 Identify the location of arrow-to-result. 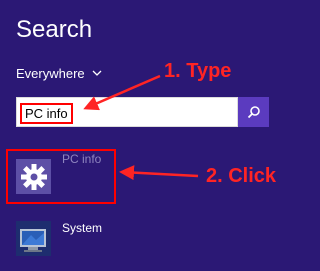
(159, 173).